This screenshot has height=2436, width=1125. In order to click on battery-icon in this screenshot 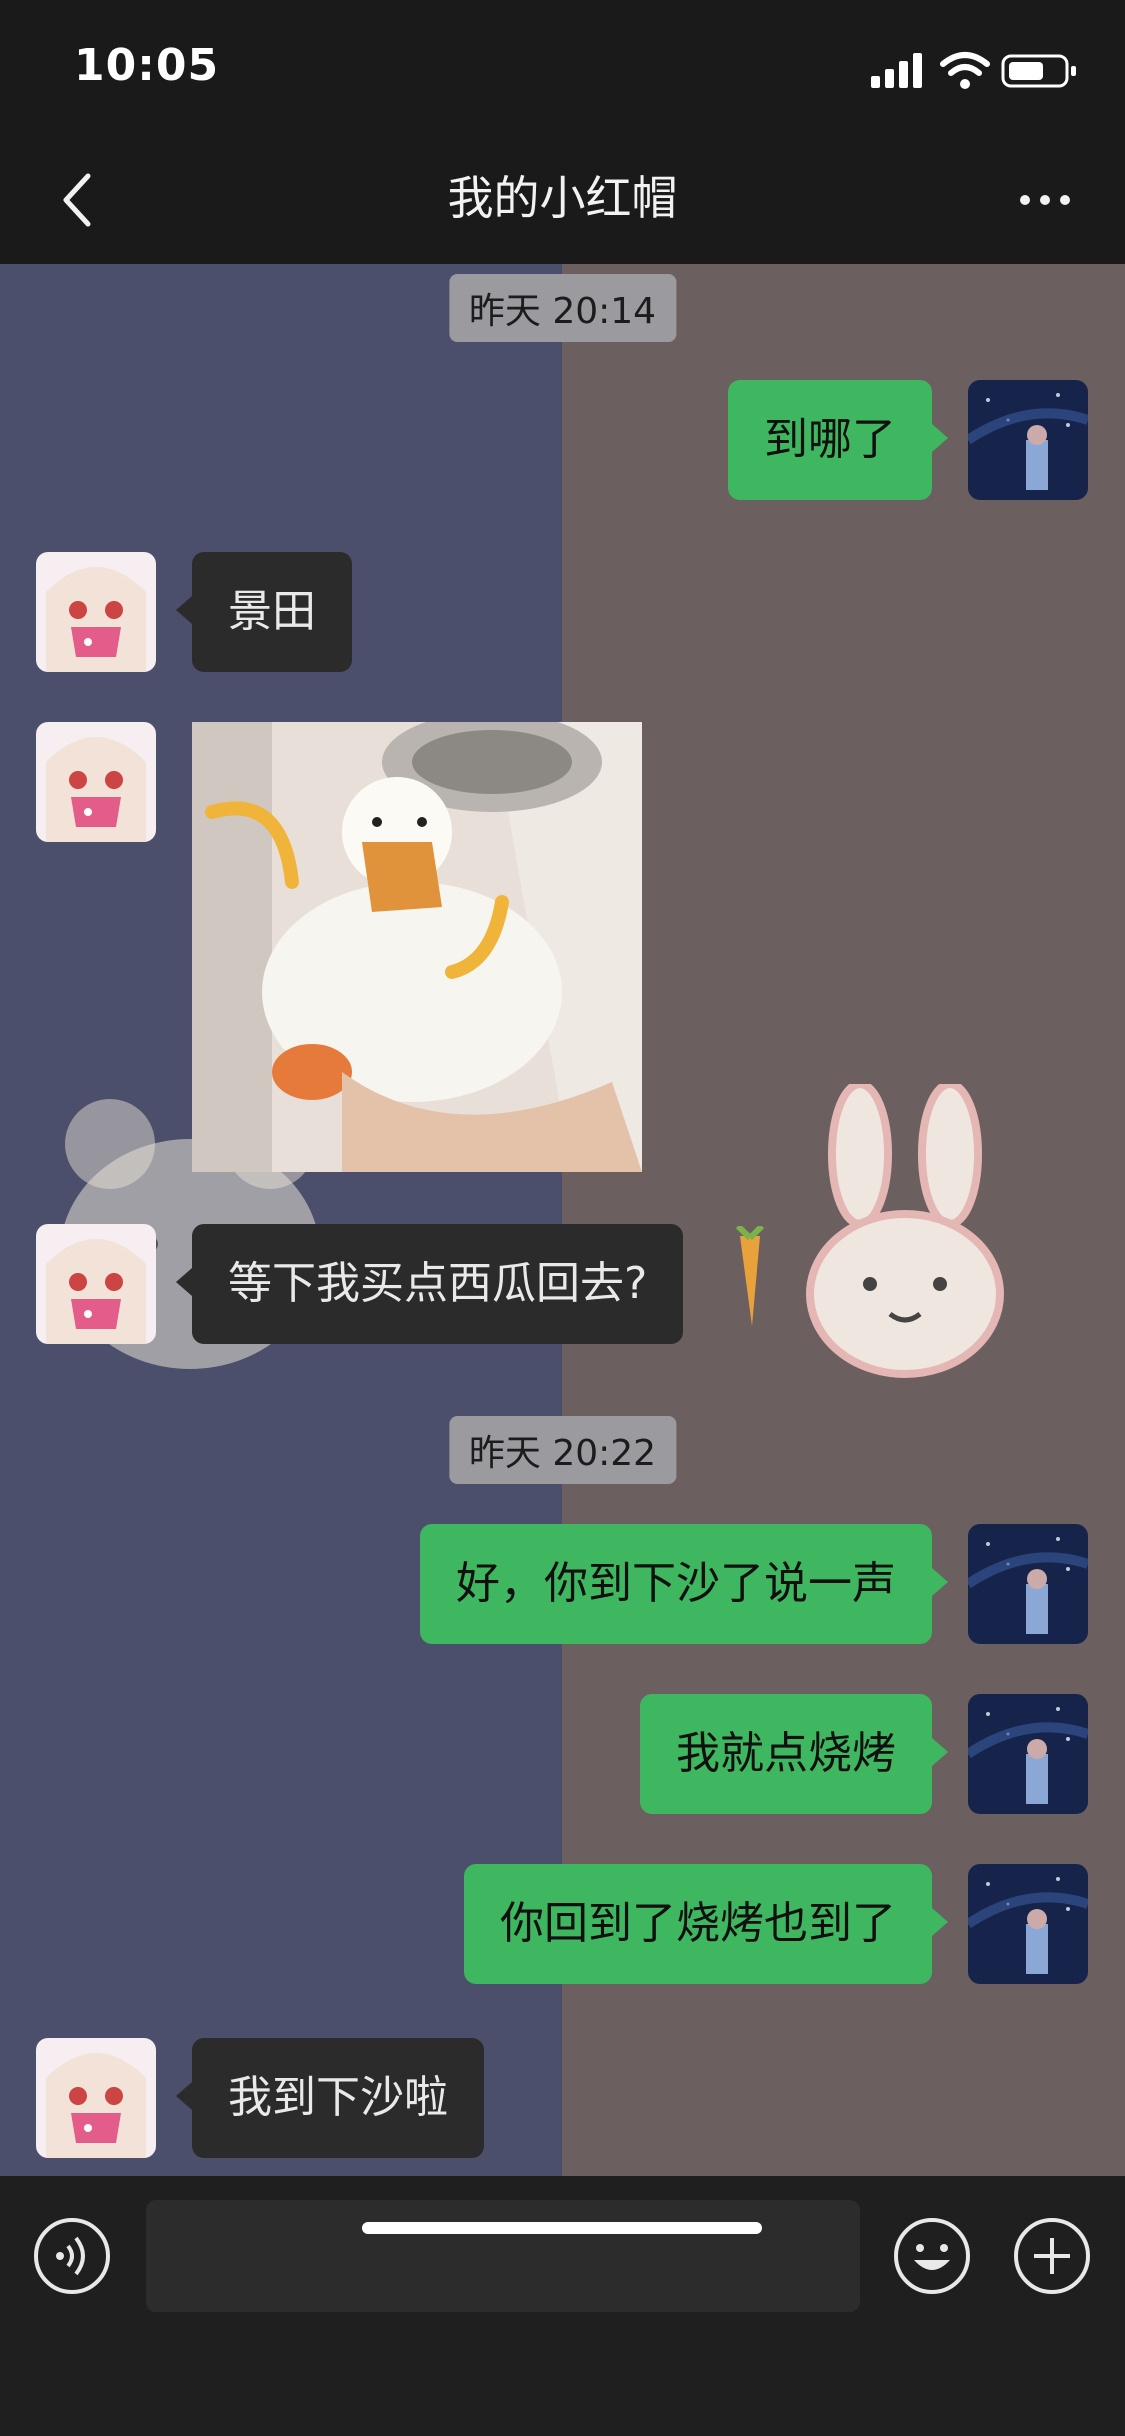, I will do `click(1038, 71)`.